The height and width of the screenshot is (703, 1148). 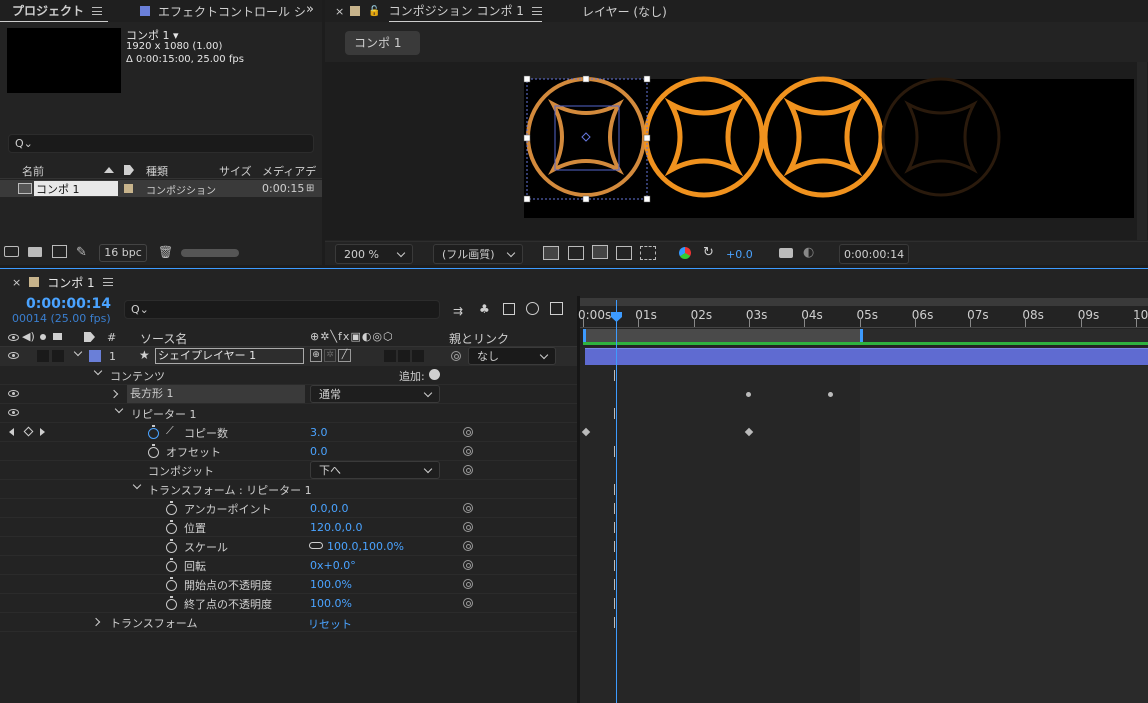 I want to click on next-keyframe-icon, so click(x=42, y=432).